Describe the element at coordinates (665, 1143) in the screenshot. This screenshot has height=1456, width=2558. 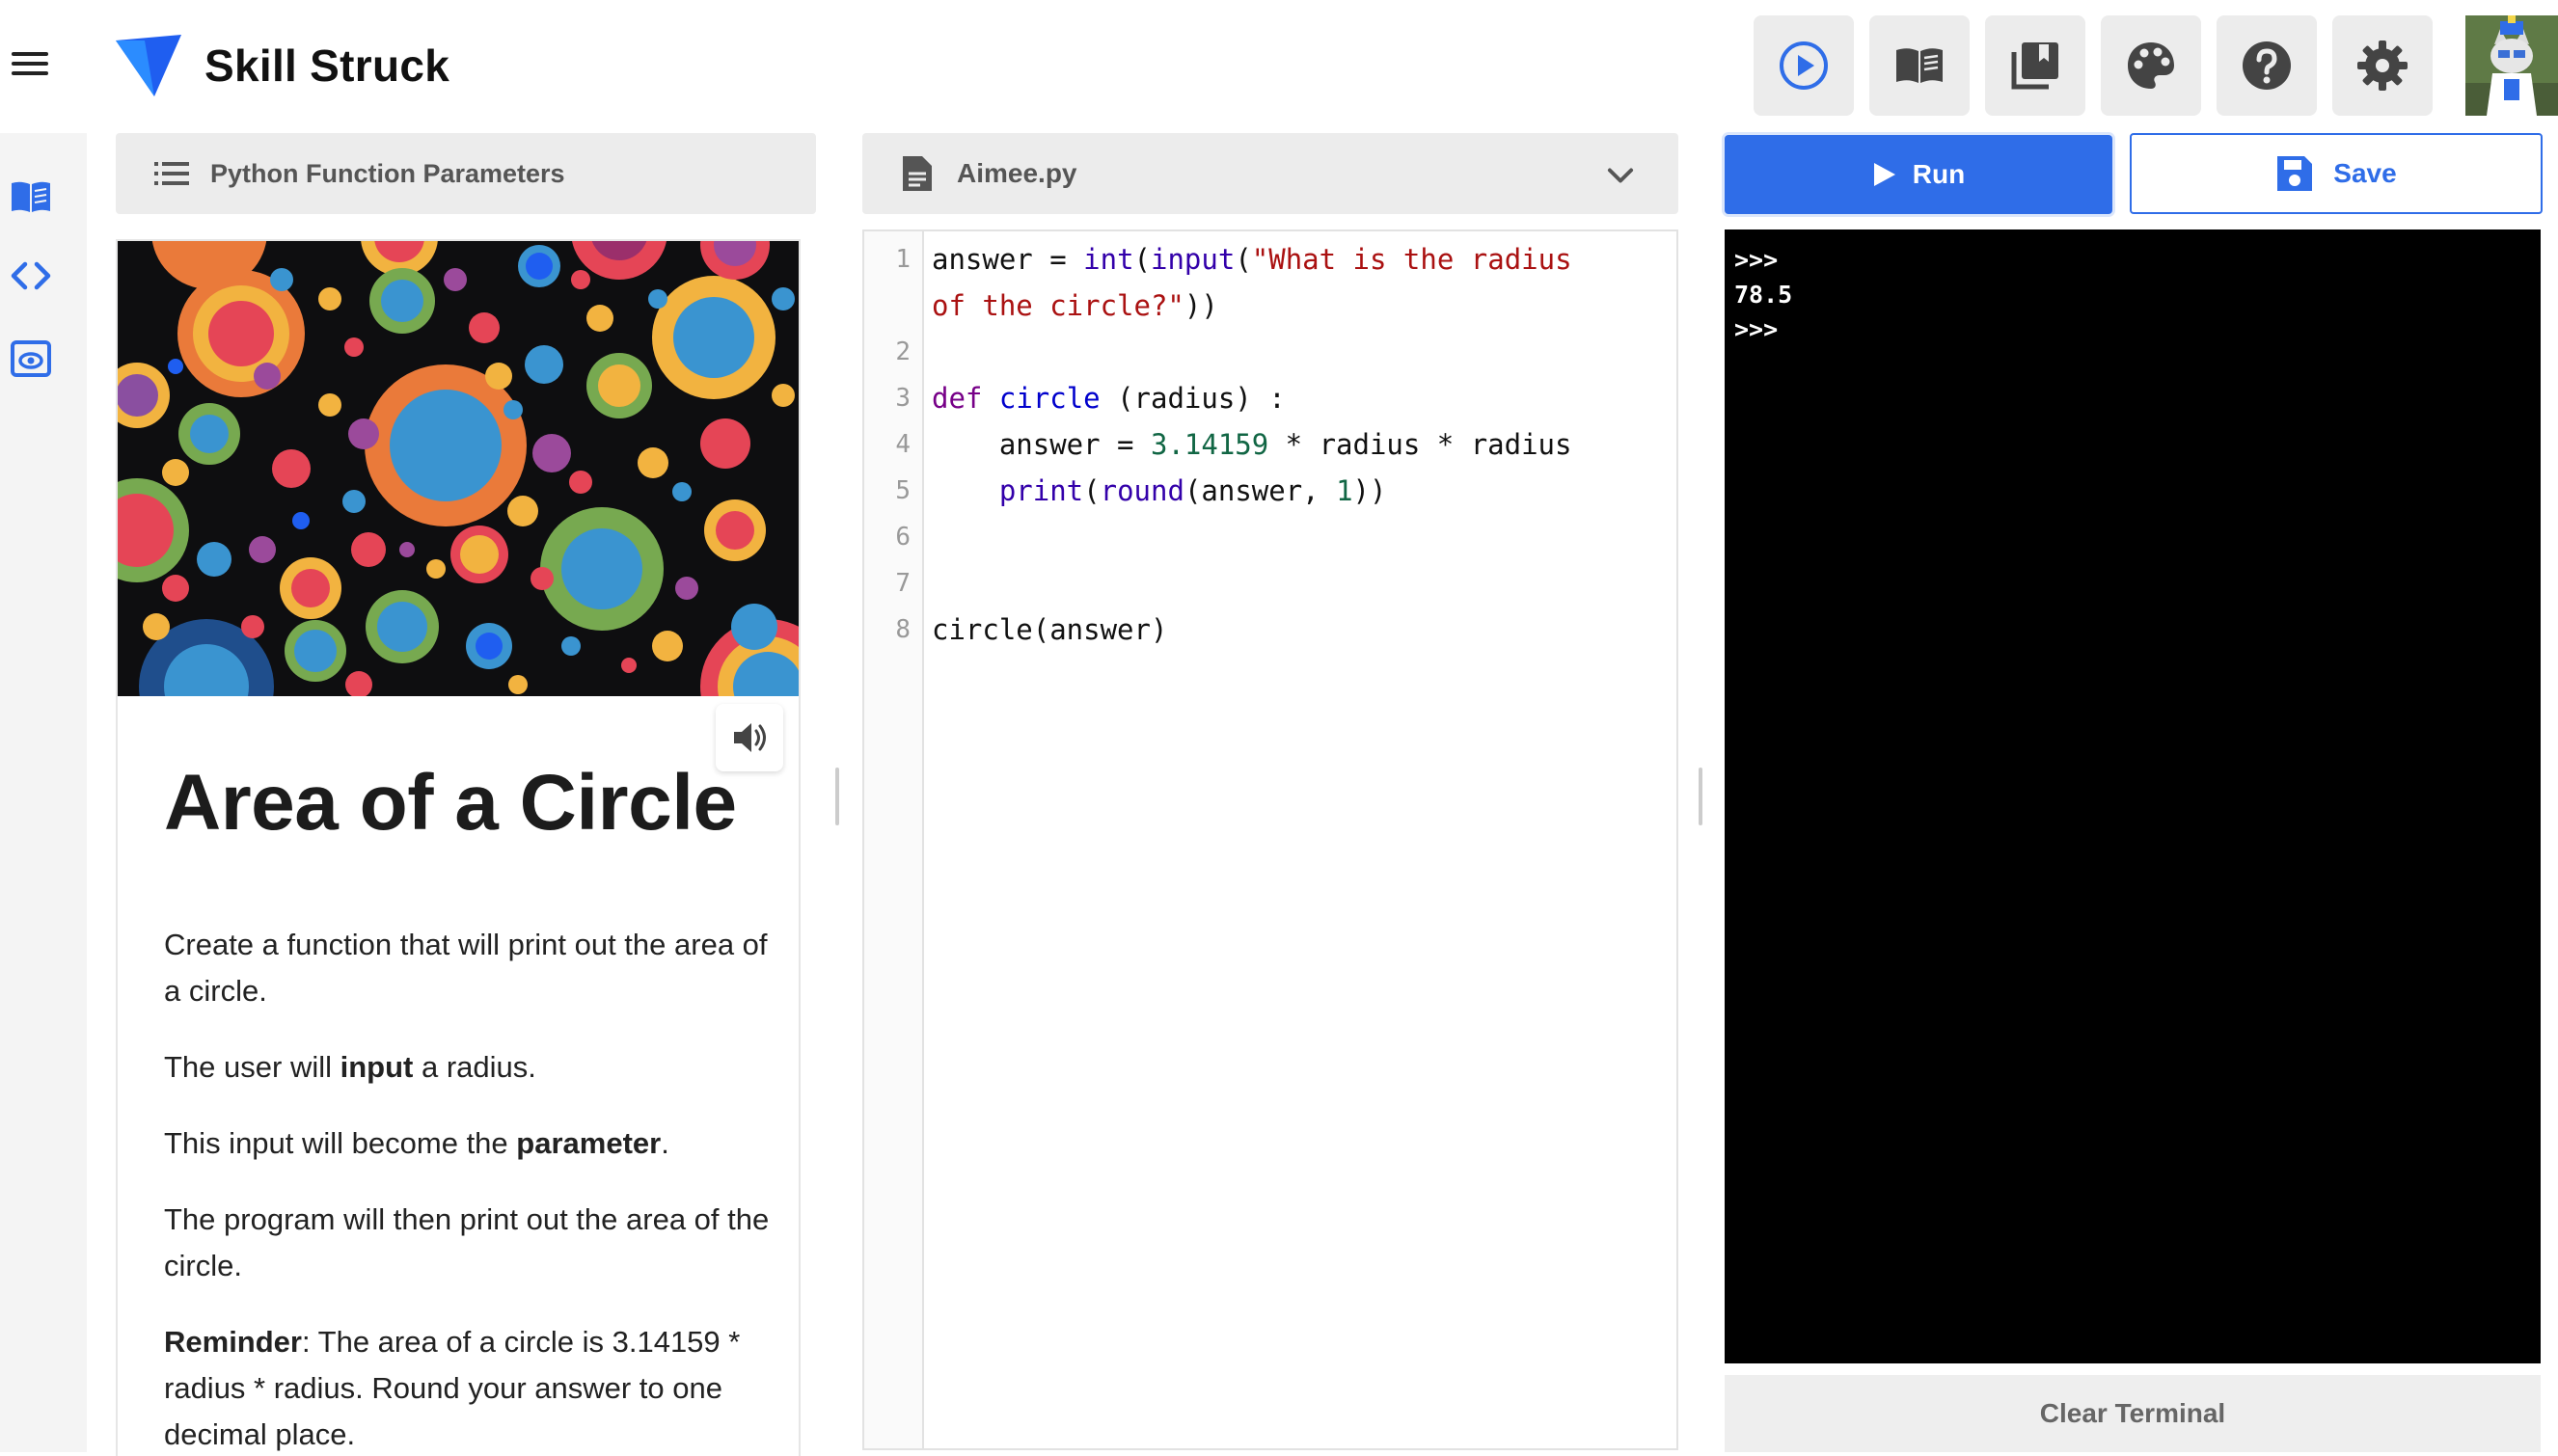
I see `text-span: .` at that location.